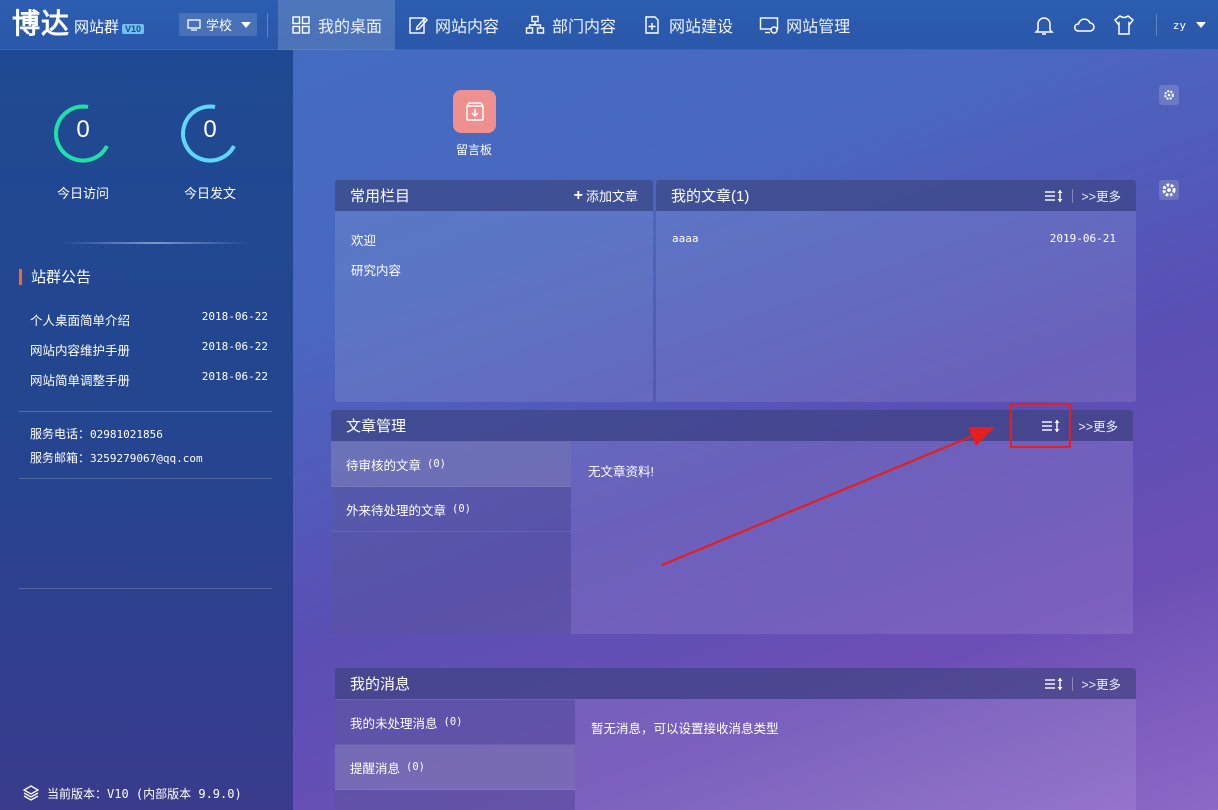 Image resolution: width=1218 pixels, height=810 pixels. Describe the element at coordinates (1084, 25) in the screenshot. I see `cloud-icon` at that location.